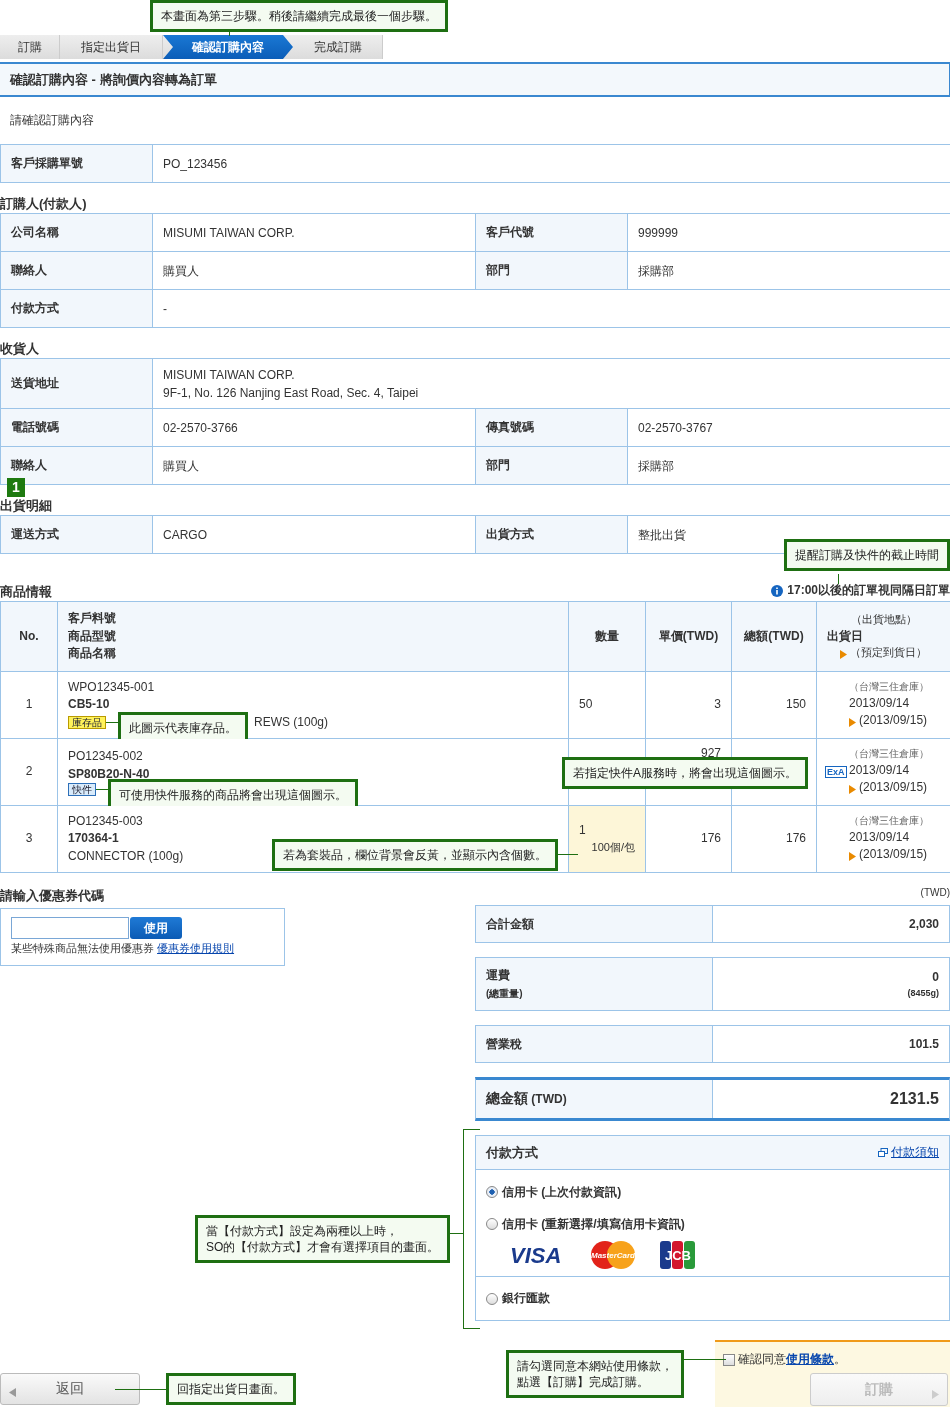  Describe the element at coordinates (512, 1152) in the screenshot. I see `panel-title: 付款方式` at that location.